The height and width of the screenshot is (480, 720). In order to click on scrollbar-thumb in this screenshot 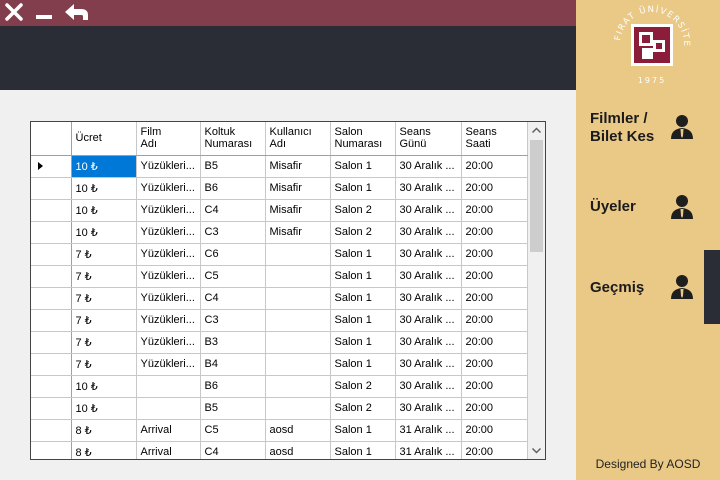, I will do `click(536, 196)`.